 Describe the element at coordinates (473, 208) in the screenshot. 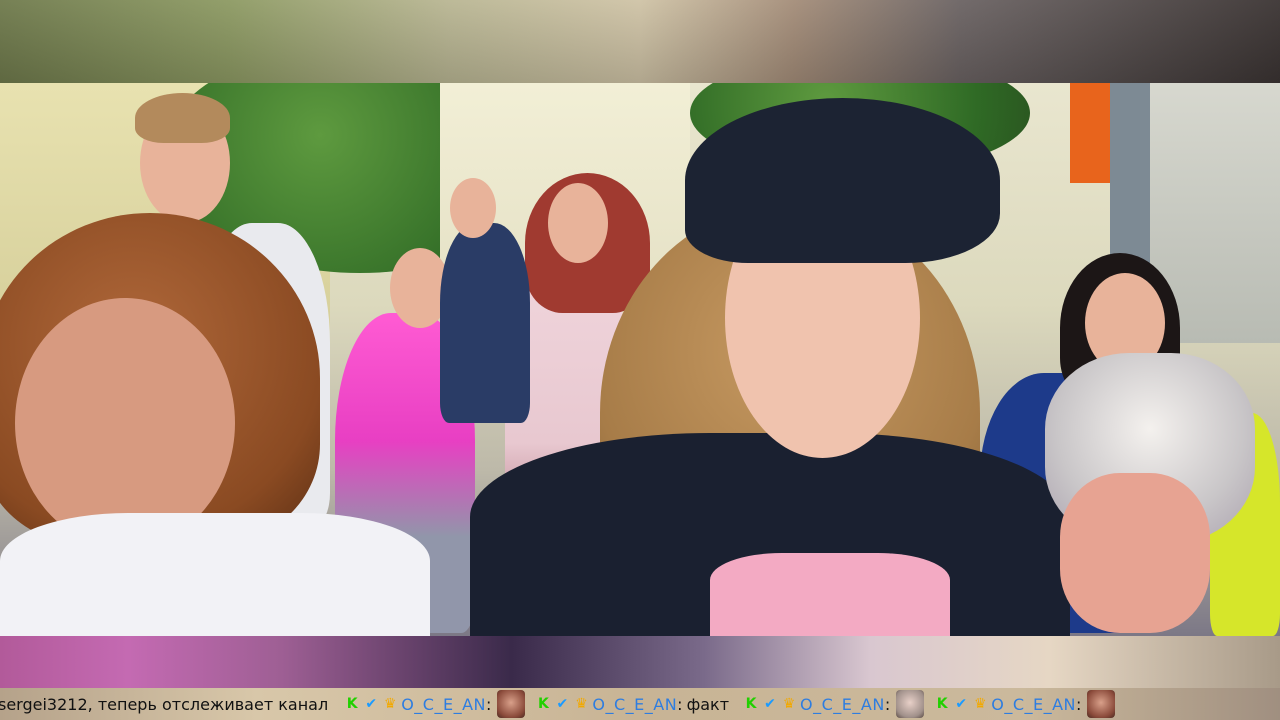

I see `person-background-blue-head` at that location.